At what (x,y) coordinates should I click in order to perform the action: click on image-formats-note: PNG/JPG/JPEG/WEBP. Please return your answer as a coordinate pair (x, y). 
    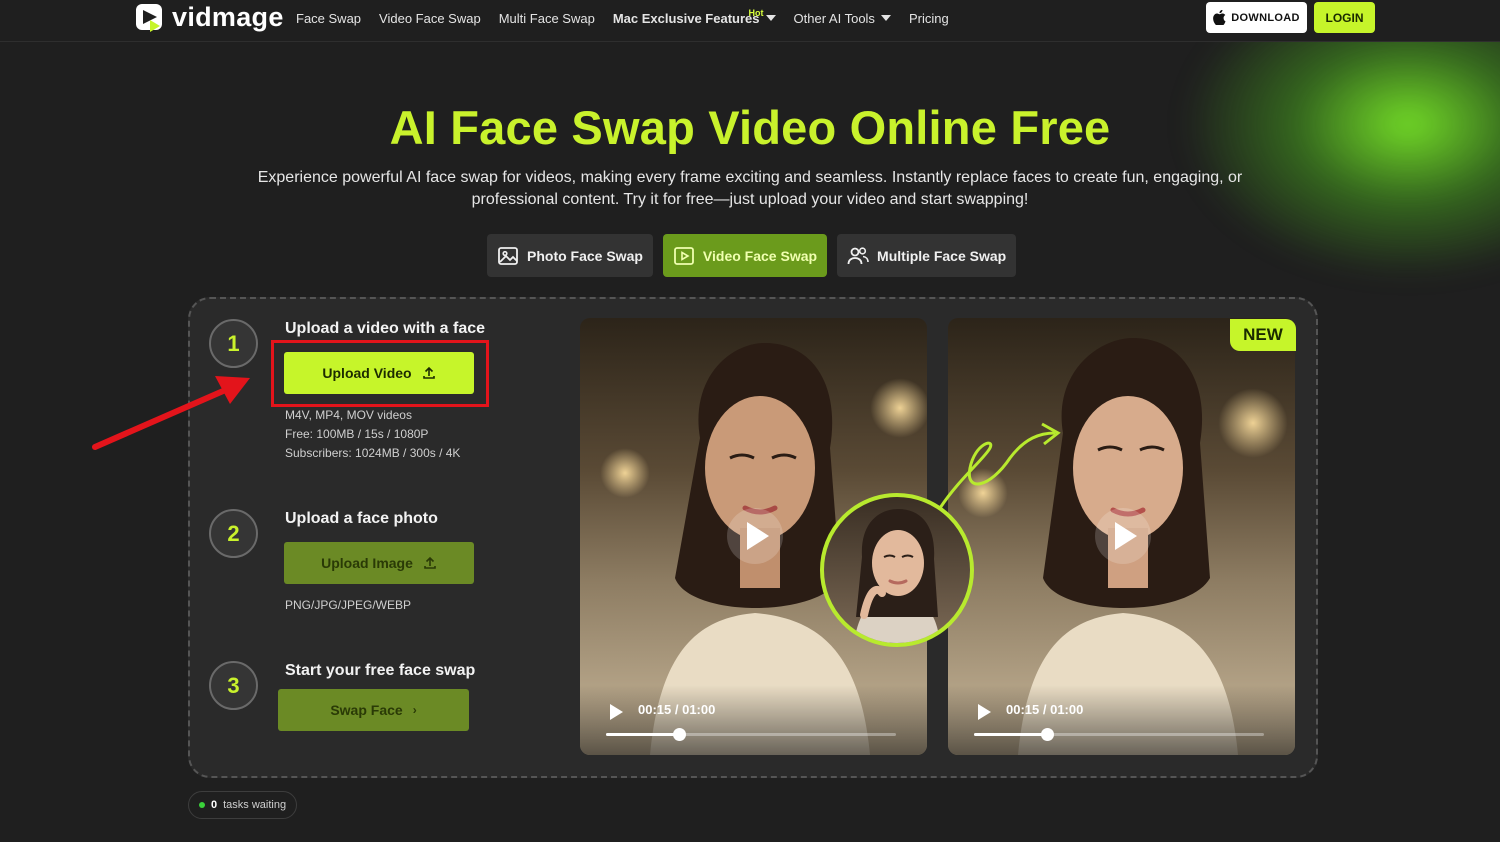
    Looking at the image, I should click on (348, 605).